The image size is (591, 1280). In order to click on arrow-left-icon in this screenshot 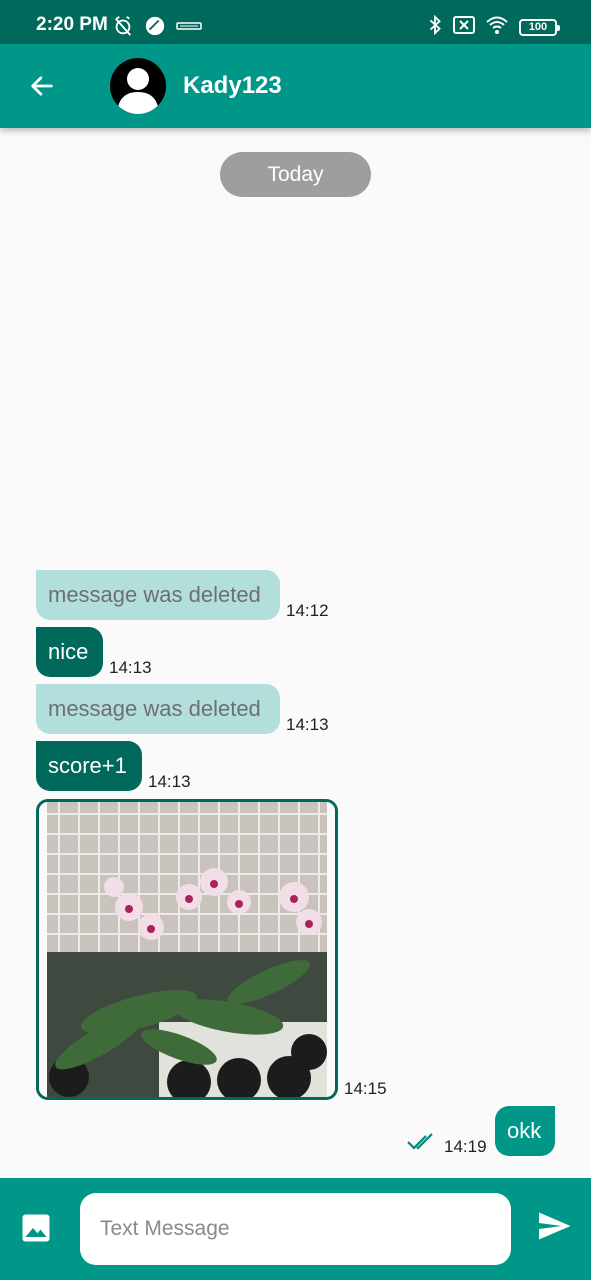, I will do `click(42, 86)`.